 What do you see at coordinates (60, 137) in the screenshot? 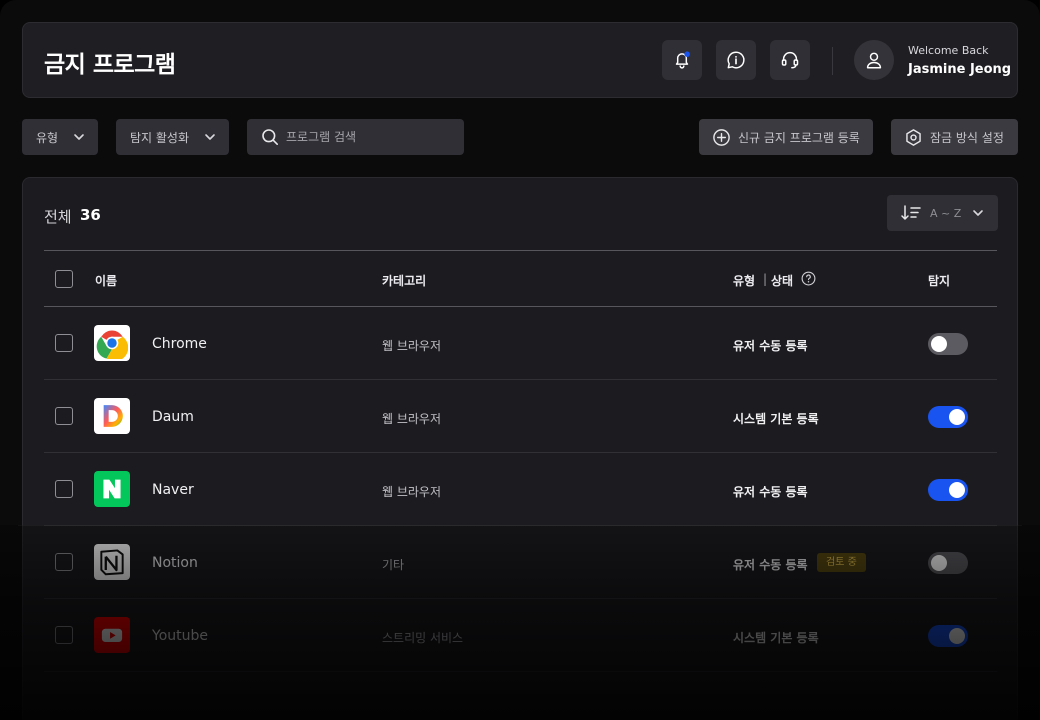
I see `type-filter-dropdown: 유형` at bounding box center [60, 137].